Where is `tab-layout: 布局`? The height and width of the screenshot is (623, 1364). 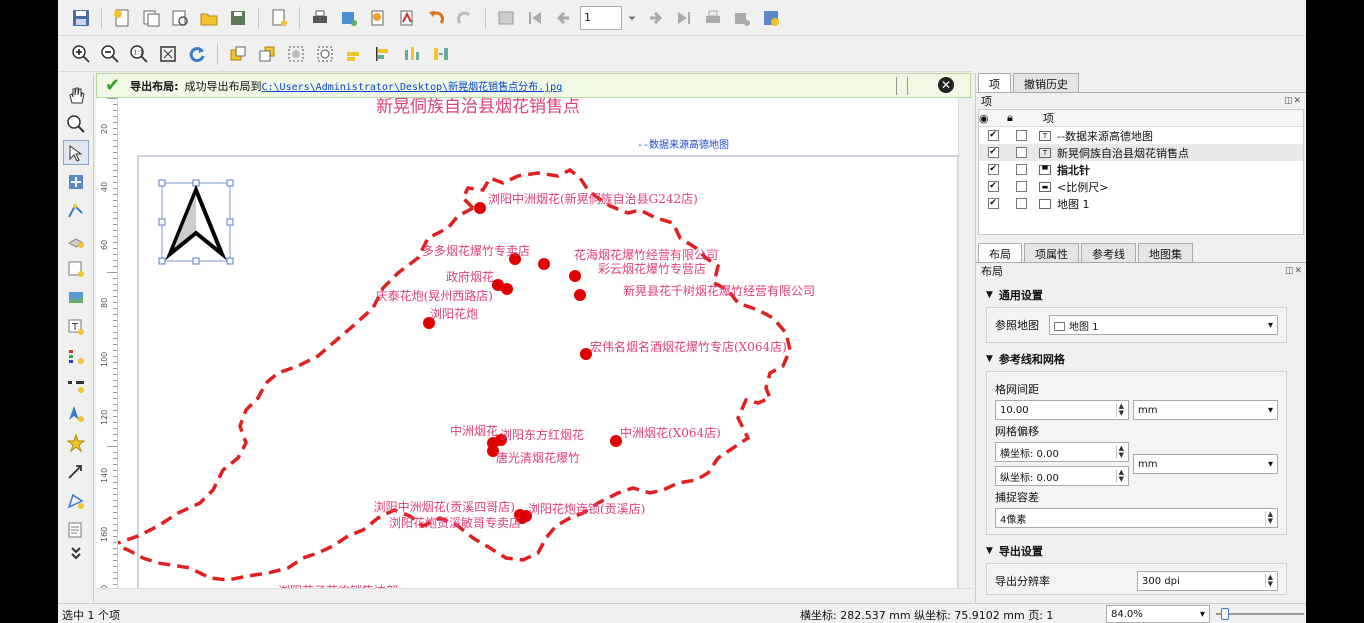
tab-layout: 布局 is located at coordinates (1000, 252).